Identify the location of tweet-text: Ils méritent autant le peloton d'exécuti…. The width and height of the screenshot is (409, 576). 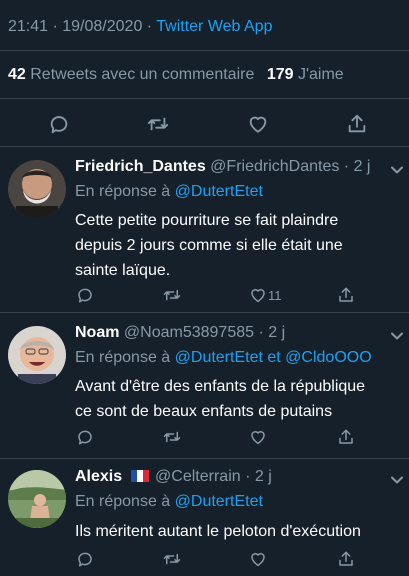
(240, 531).